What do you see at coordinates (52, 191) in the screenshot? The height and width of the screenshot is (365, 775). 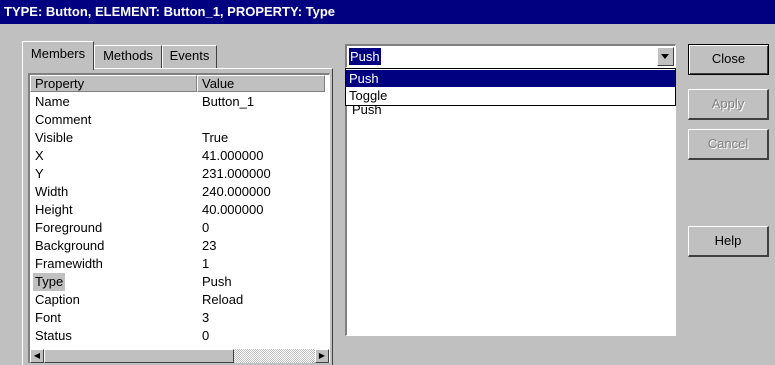 I see `property-name: Width` at bounding box center [52, 191].